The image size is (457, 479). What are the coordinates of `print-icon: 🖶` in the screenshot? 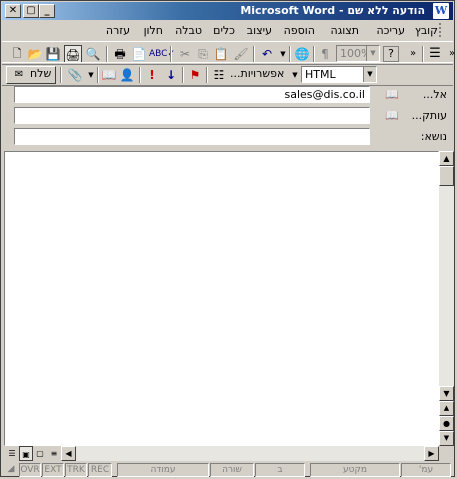 It's located at (120, 54).